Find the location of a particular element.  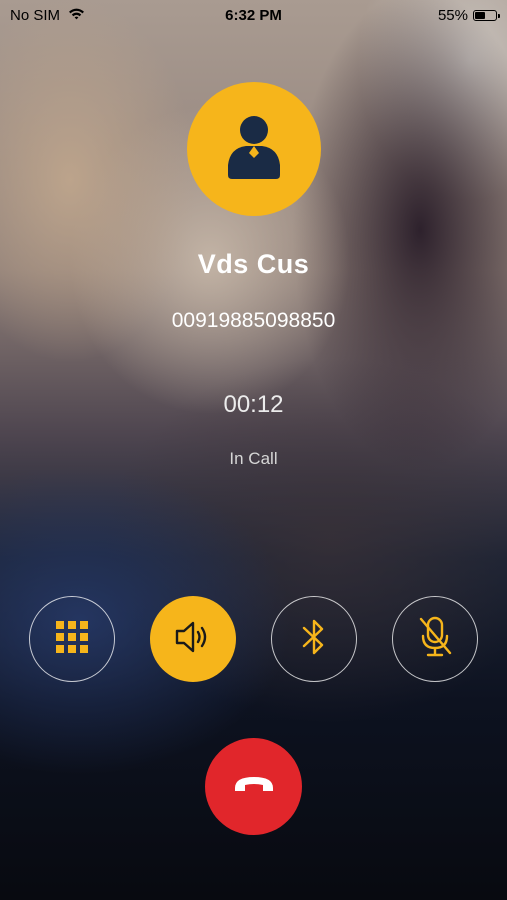

status-bar: No SIM 6:32 PM 55% is located at coordinates (253, 15).